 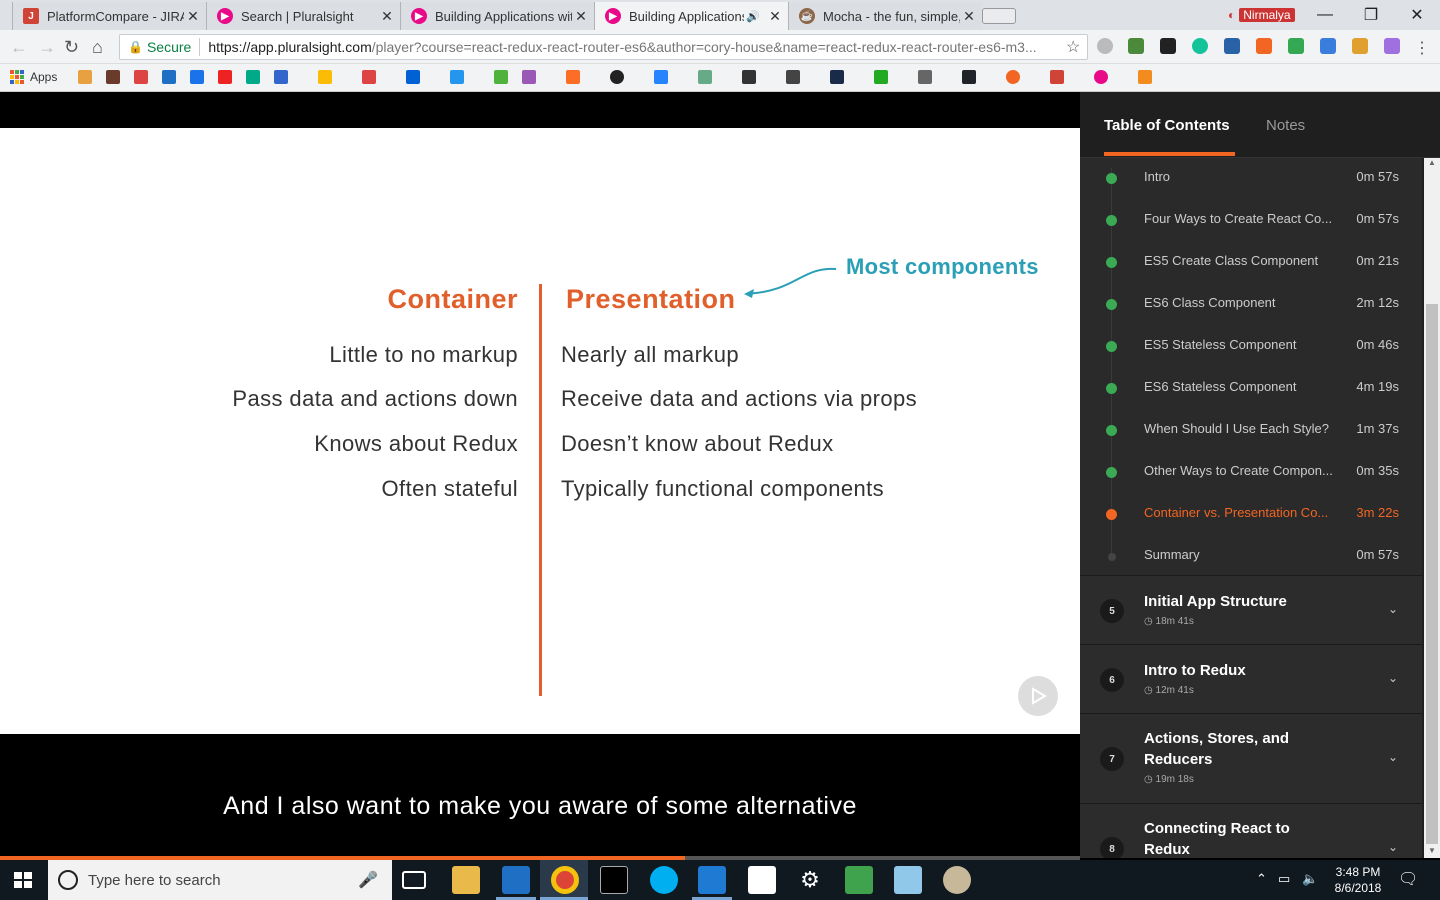 What do you see at coordinates (71, 47) in the screenshot?
I see `reload-icon: ↻` at bounding box center [71, 47].